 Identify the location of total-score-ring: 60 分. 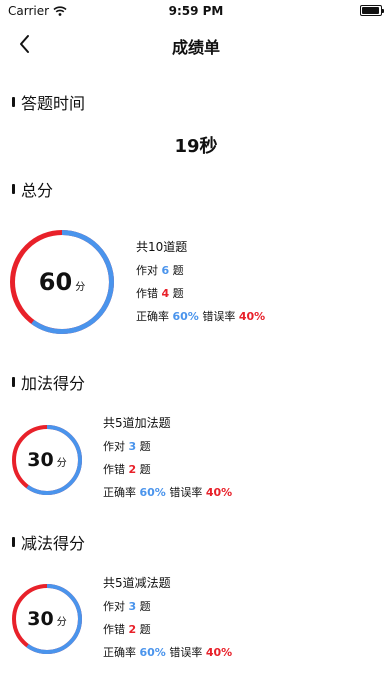
(62, 282).